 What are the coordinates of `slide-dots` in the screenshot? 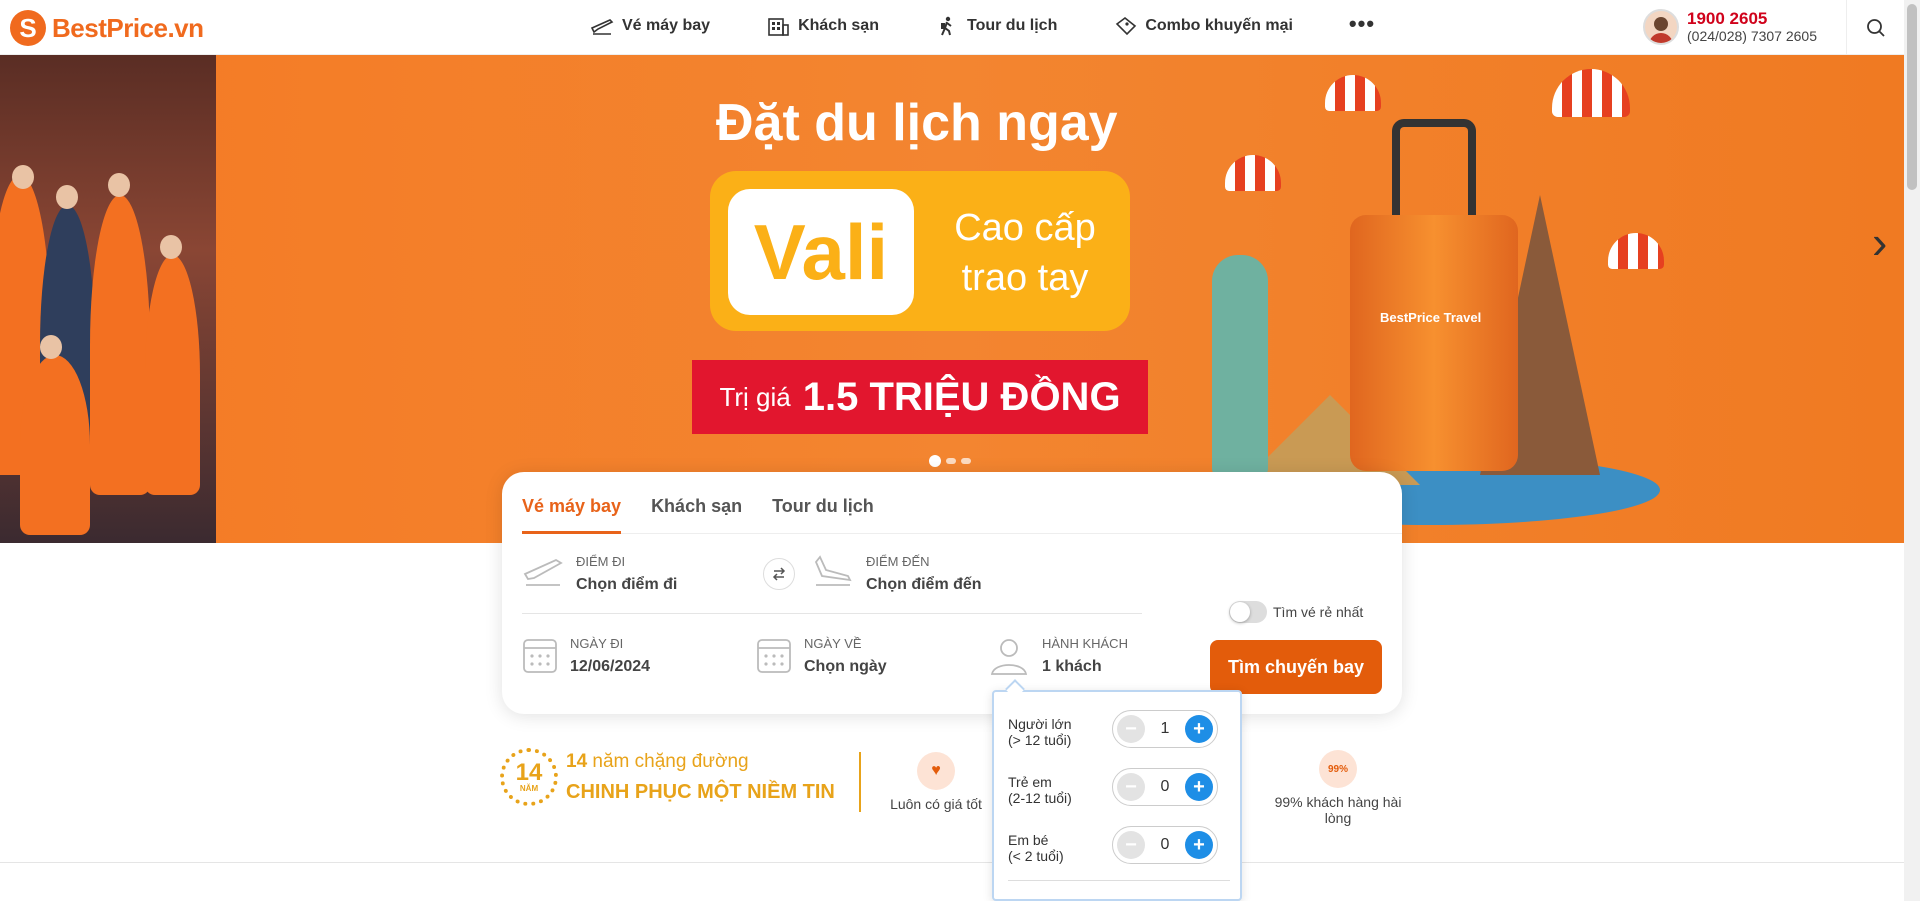 It's located at (950, 461).